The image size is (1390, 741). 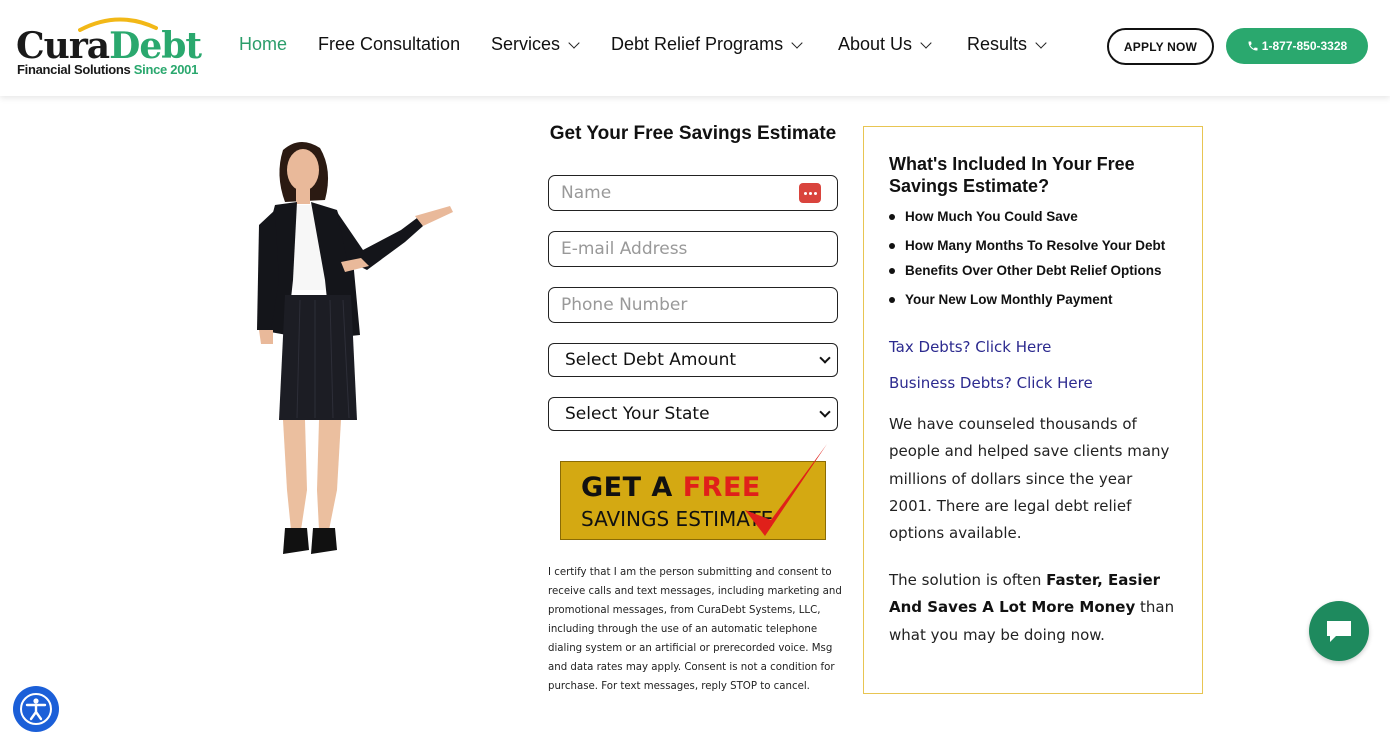 What do you see at coordinates (885, 44) in the screenshot?
I see `nav-about-us: About Us` at bounding box center [885, 44].